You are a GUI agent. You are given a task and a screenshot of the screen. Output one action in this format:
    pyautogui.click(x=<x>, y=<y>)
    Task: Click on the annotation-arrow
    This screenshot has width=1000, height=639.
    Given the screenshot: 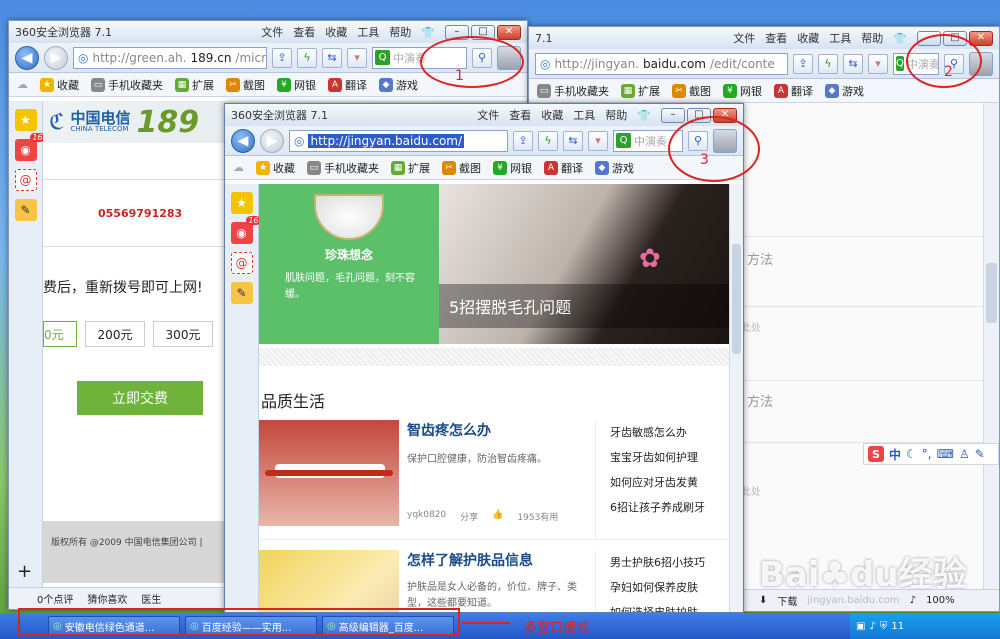 What is the action you would take?
    pyautogui.click(x=486, y=623)
    